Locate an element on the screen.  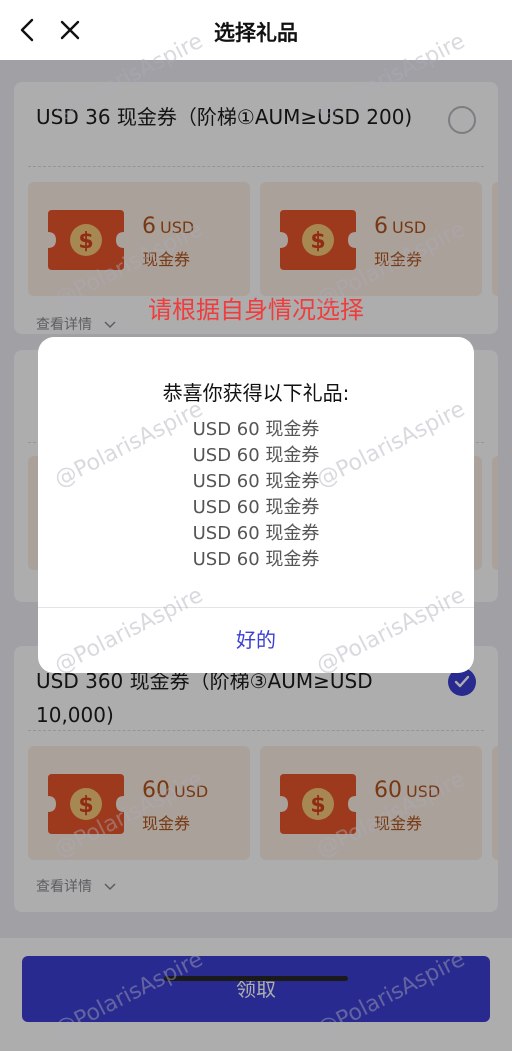
home-indicator is located at coordinates (256, 978).